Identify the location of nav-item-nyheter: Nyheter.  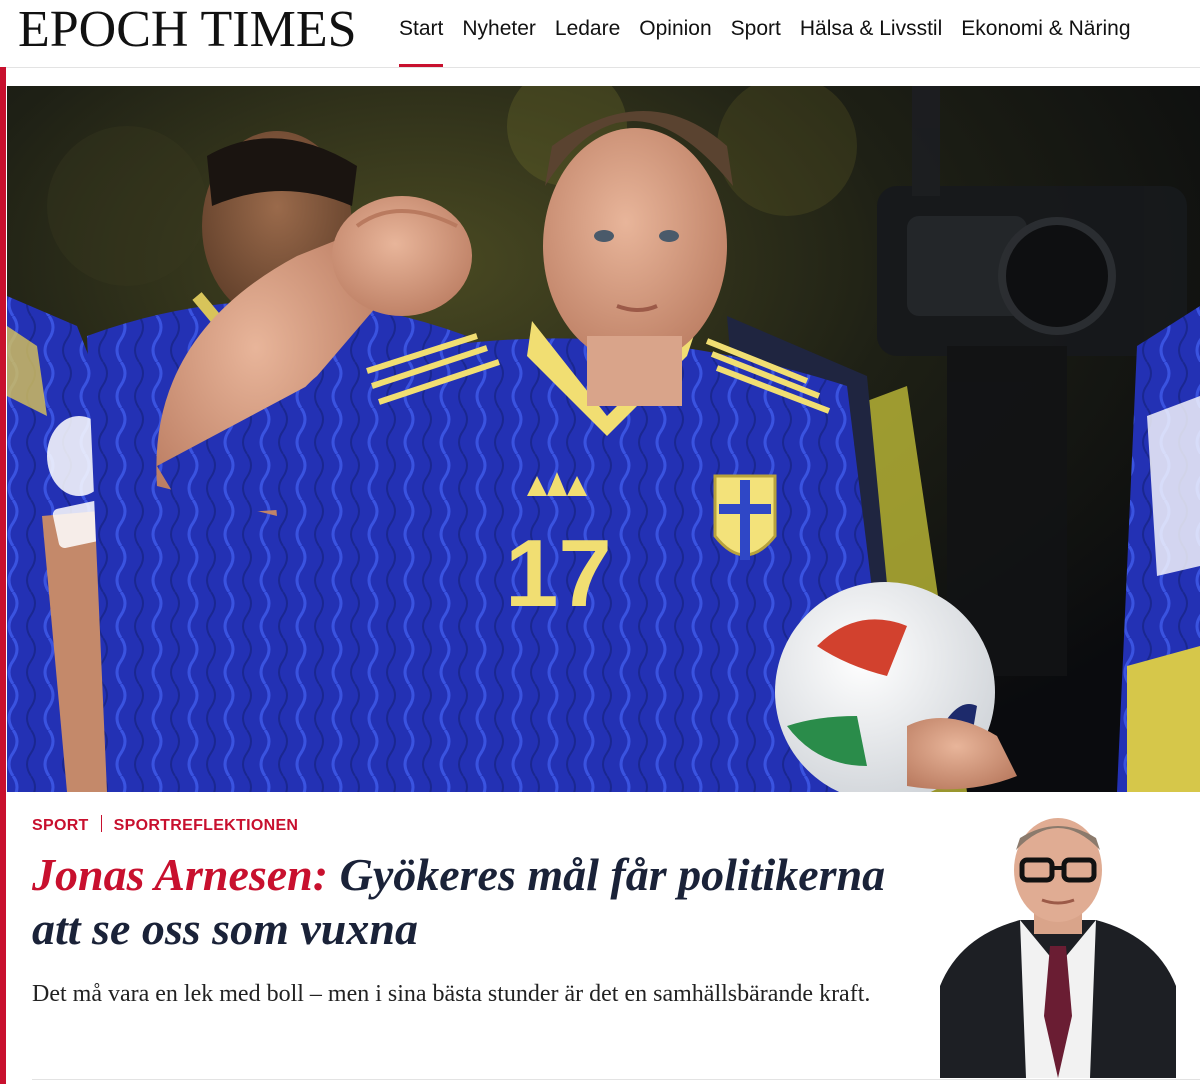
(499, 33).